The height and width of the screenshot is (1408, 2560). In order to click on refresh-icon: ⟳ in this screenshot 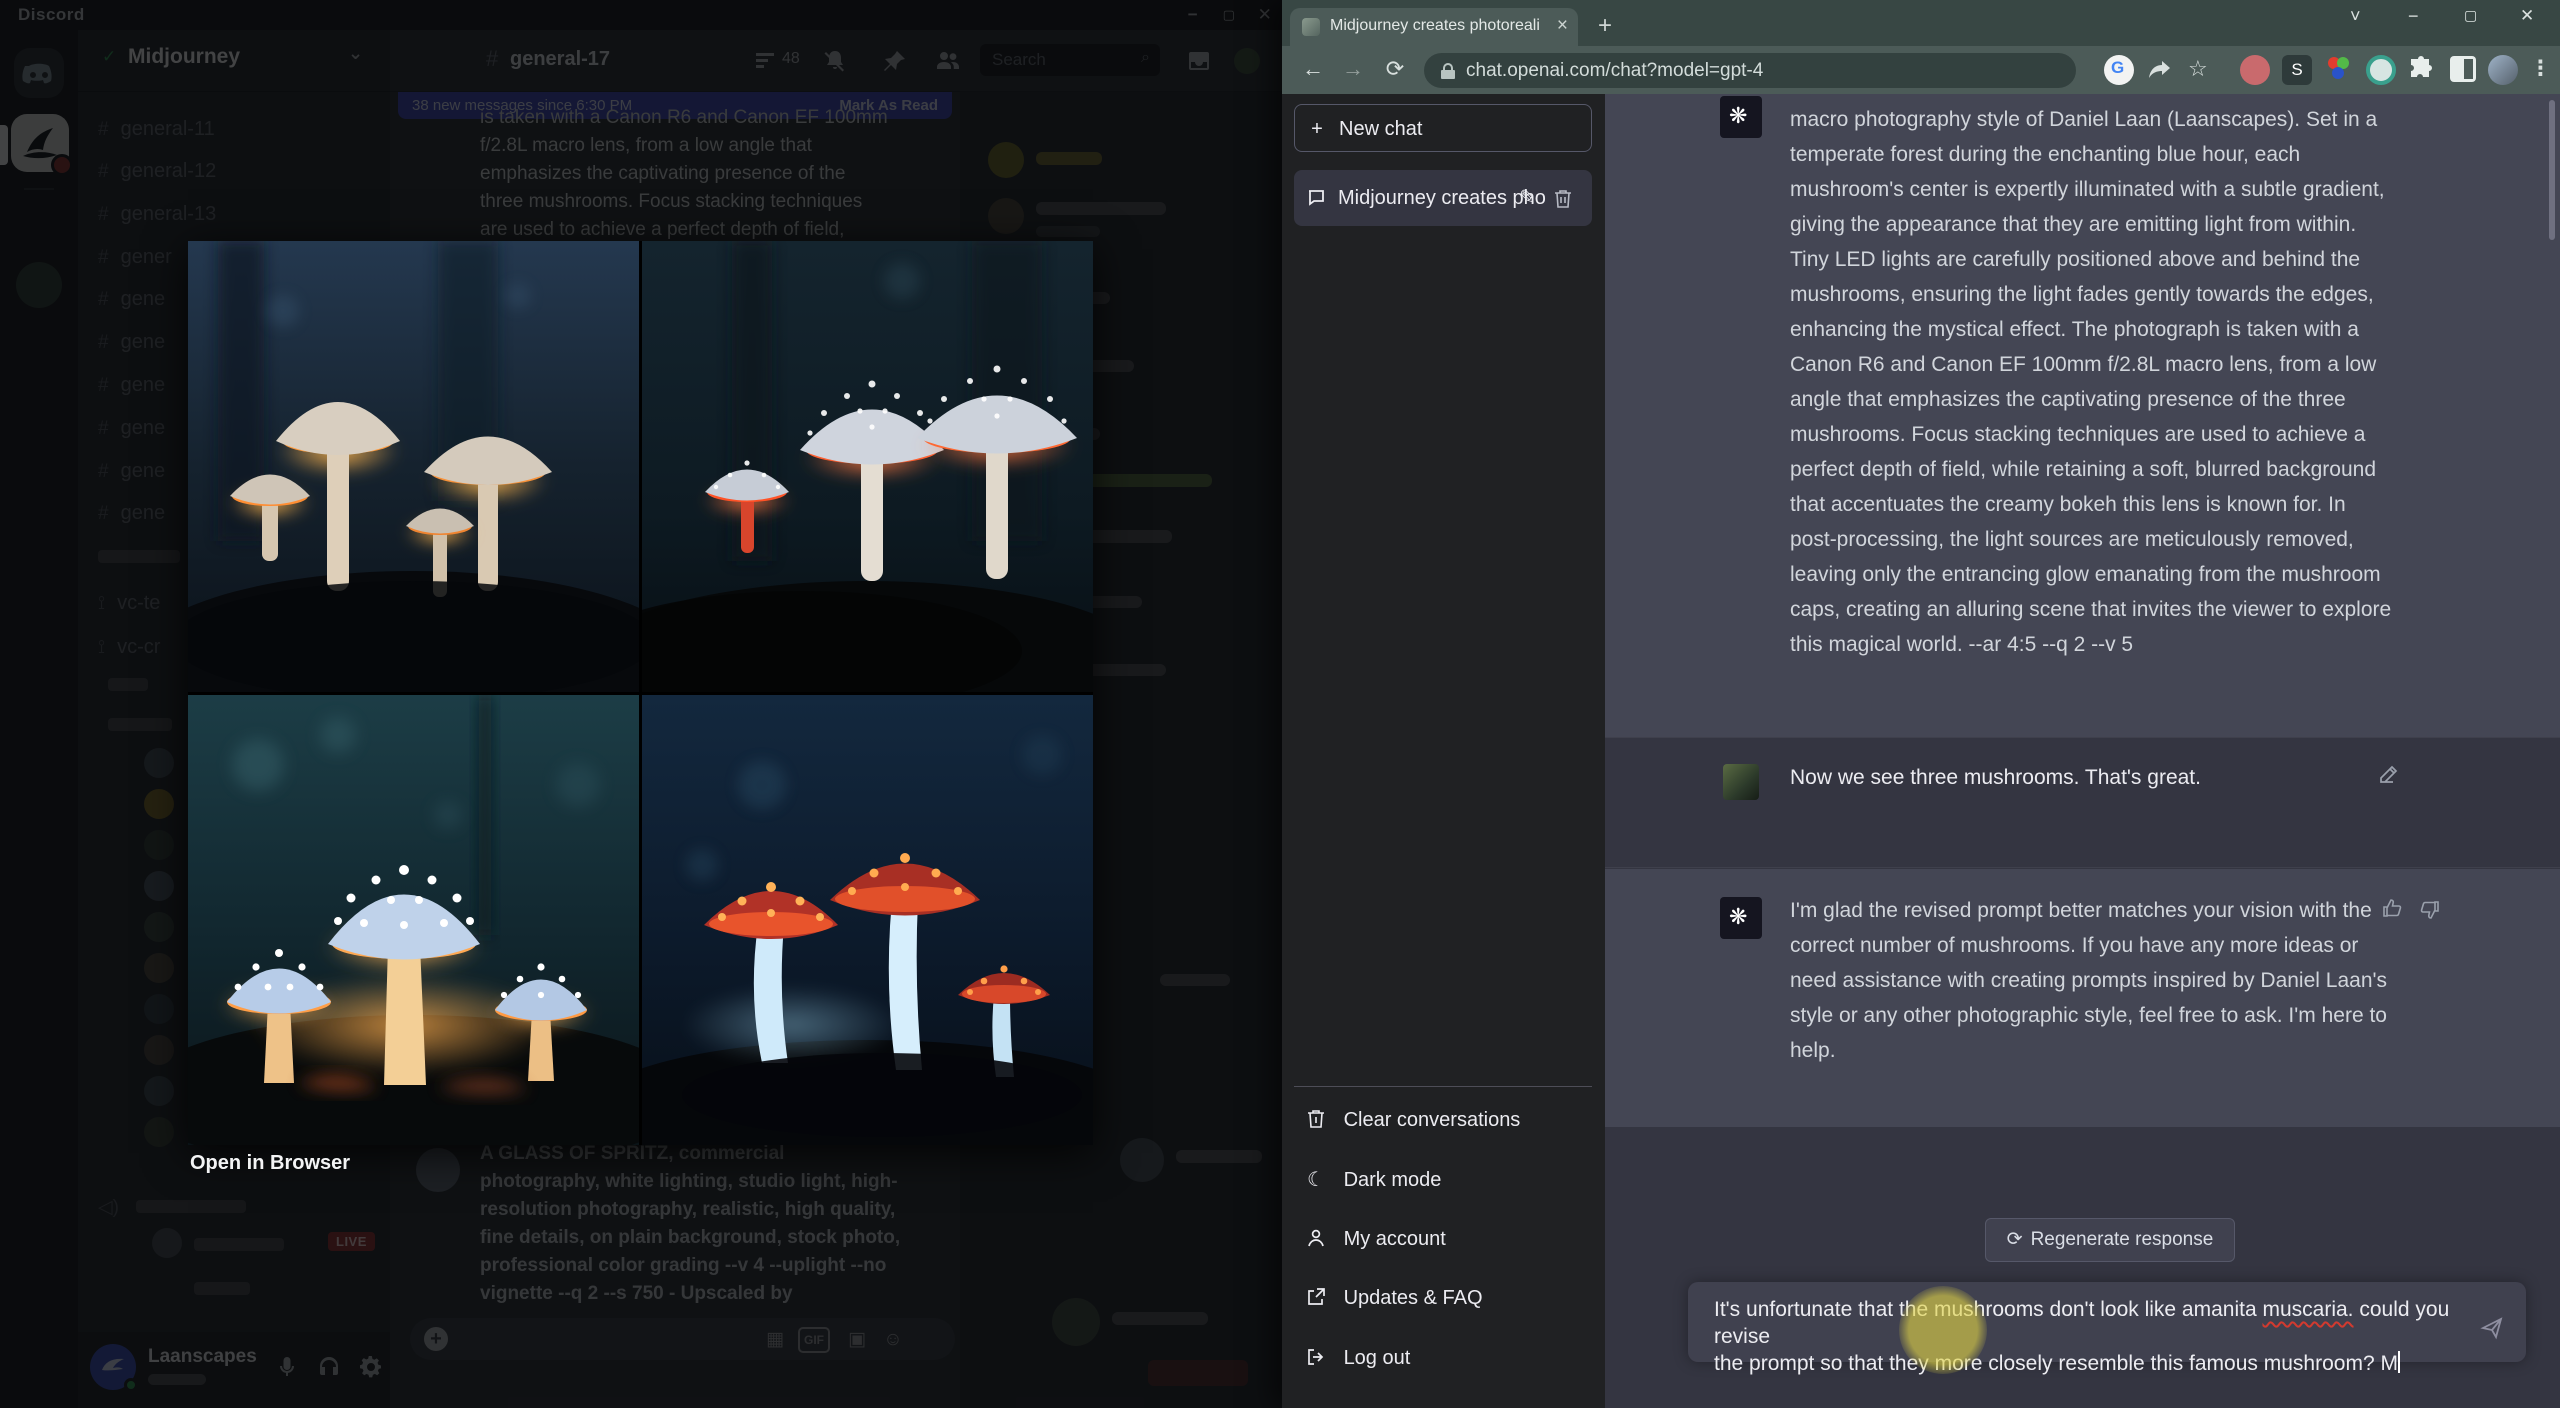, I will do `click(2014, 1239)`.